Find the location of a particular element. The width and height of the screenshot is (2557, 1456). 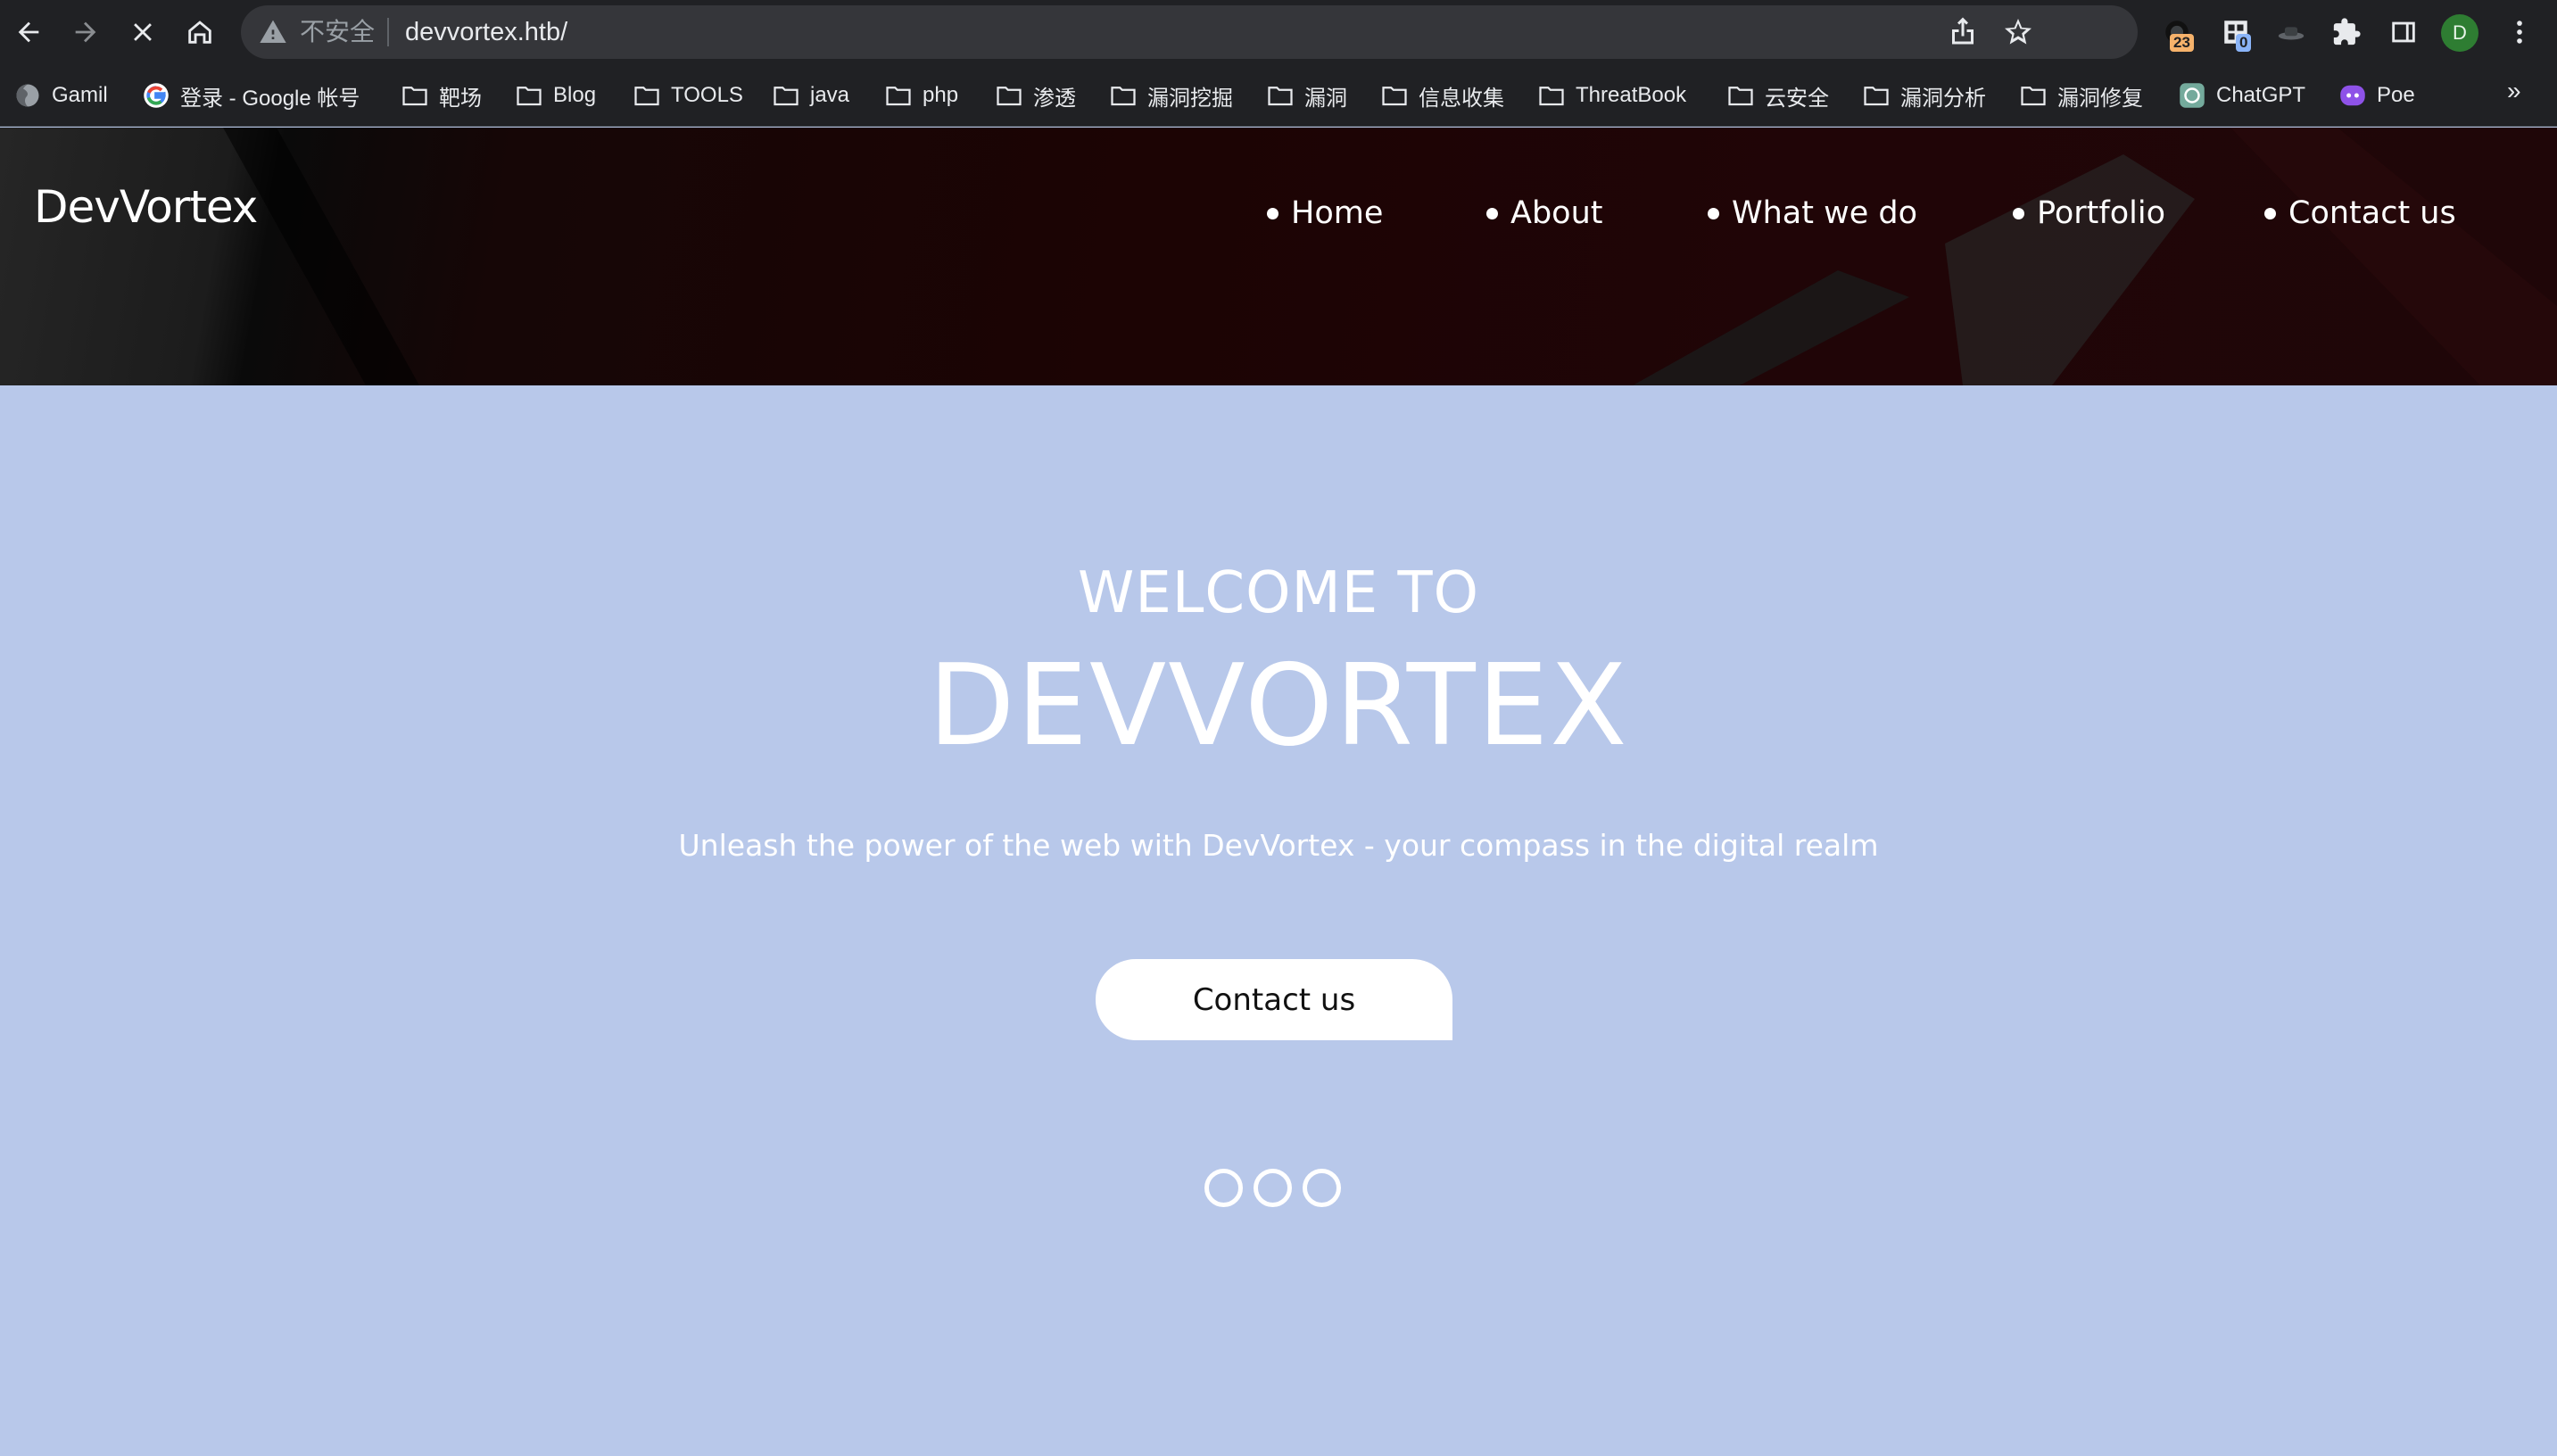

google-icon is located at coordinates (157, 95).